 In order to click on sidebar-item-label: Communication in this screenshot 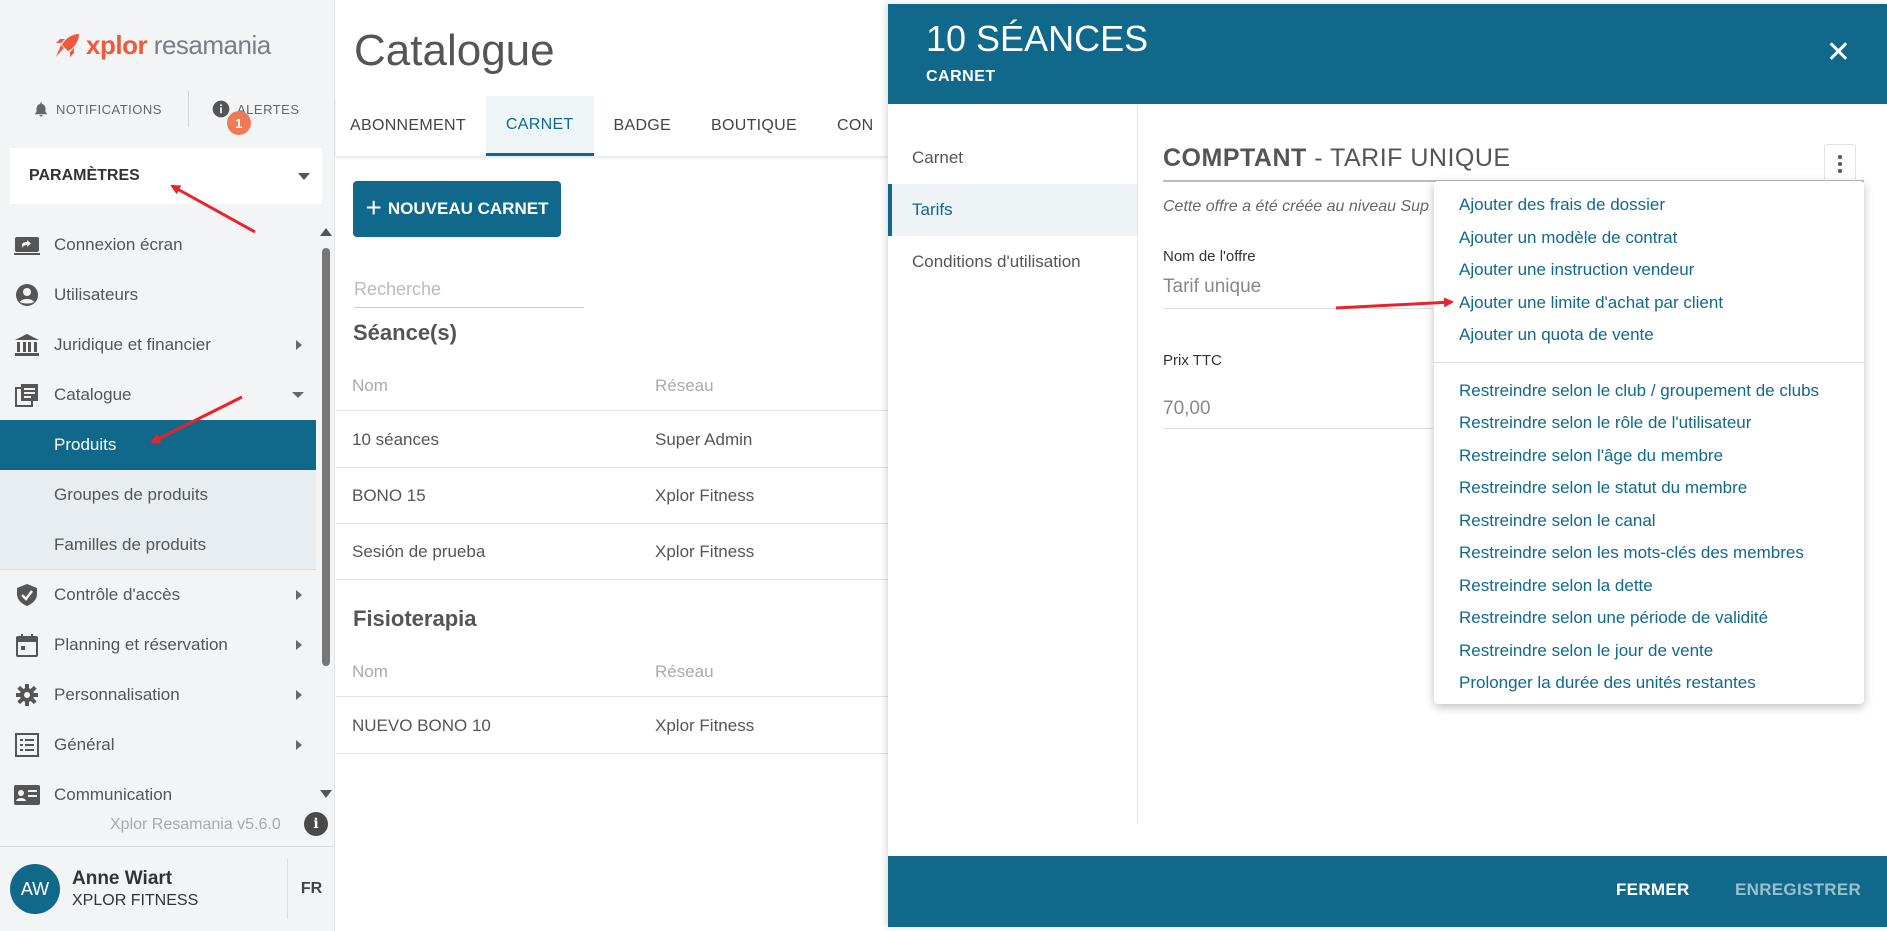, I will do `click(113, 794)`.